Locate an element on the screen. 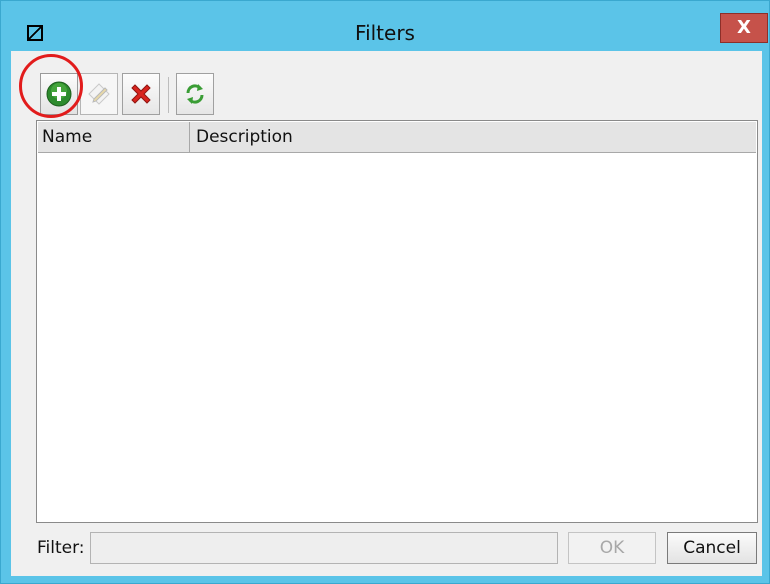 The image size is (770, 584). column-header-name: Name is located at coordinates (114, 137).